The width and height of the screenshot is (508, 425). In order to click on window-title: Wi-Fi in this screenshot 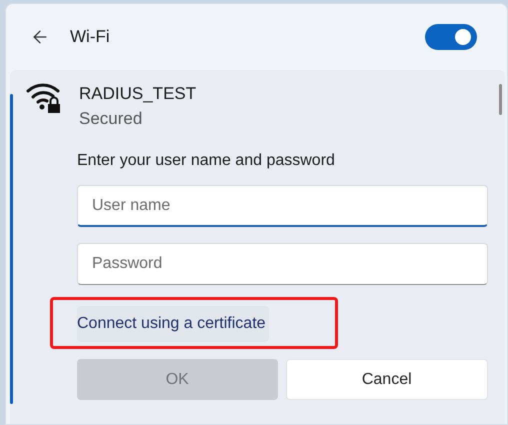, I will do `click(90, 37)`.